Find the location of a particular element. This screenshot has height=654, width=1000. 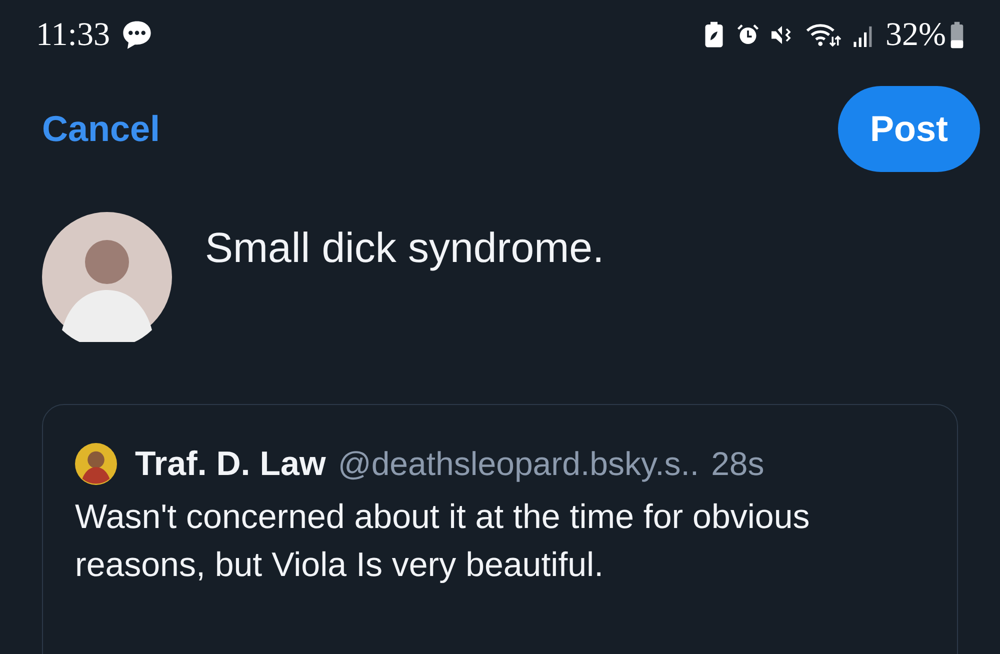

battery-percentage: 32% is located at coordinates (916, 35).